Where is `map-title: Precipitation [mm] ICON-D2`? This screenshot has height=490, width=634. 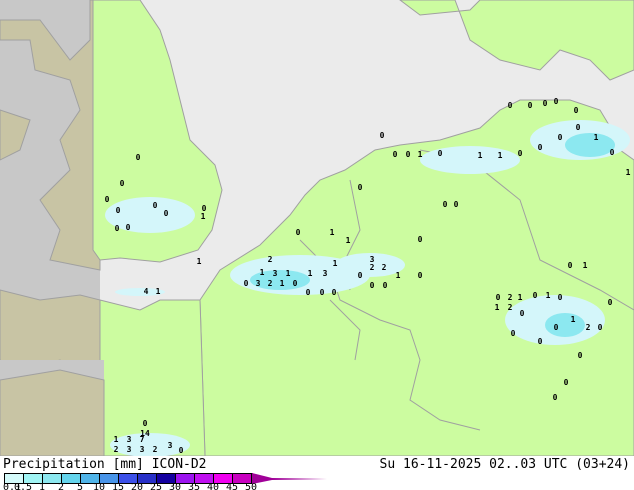 map-title: Precipitation [mm] ICON-D2 is located at coordinates (105, 464).